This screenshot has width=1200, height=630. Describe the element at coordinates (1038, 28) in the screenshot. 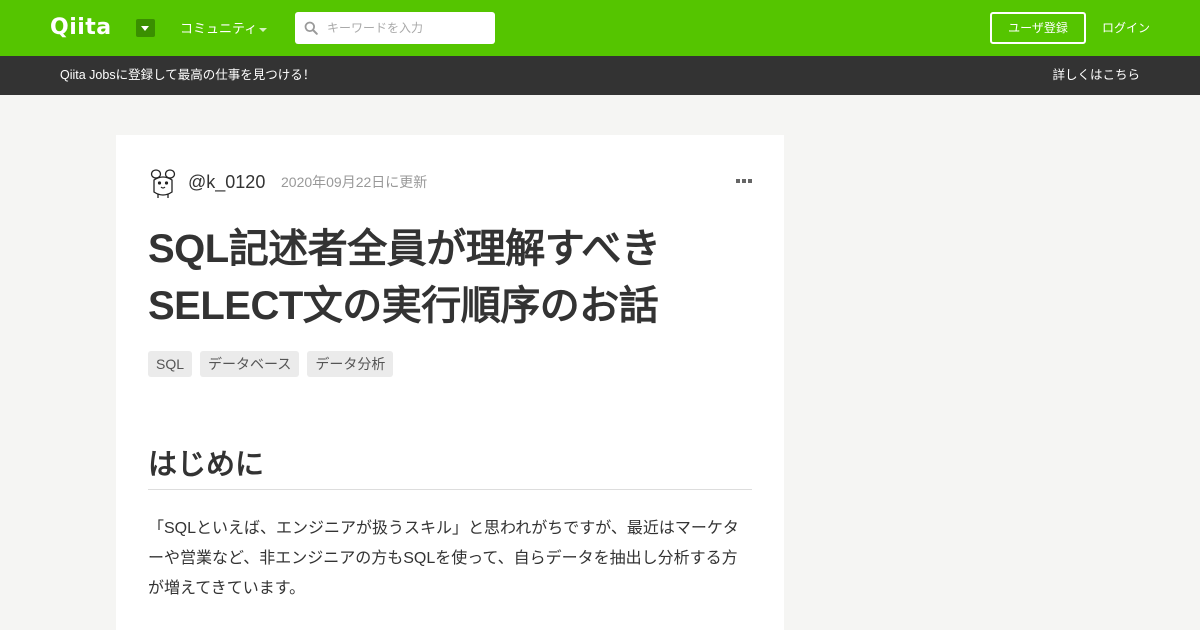

I see `signup-button: ユーザ登録` at that location.